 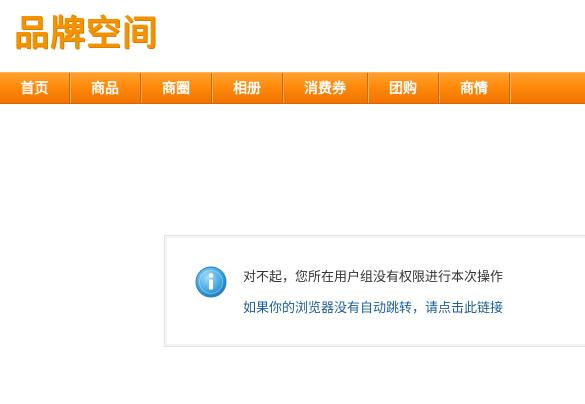 What do you see at coordinates (474, 88) in the screenshot?
I see `nav-item-business-info: 商情` at bounding box center [474, 88].